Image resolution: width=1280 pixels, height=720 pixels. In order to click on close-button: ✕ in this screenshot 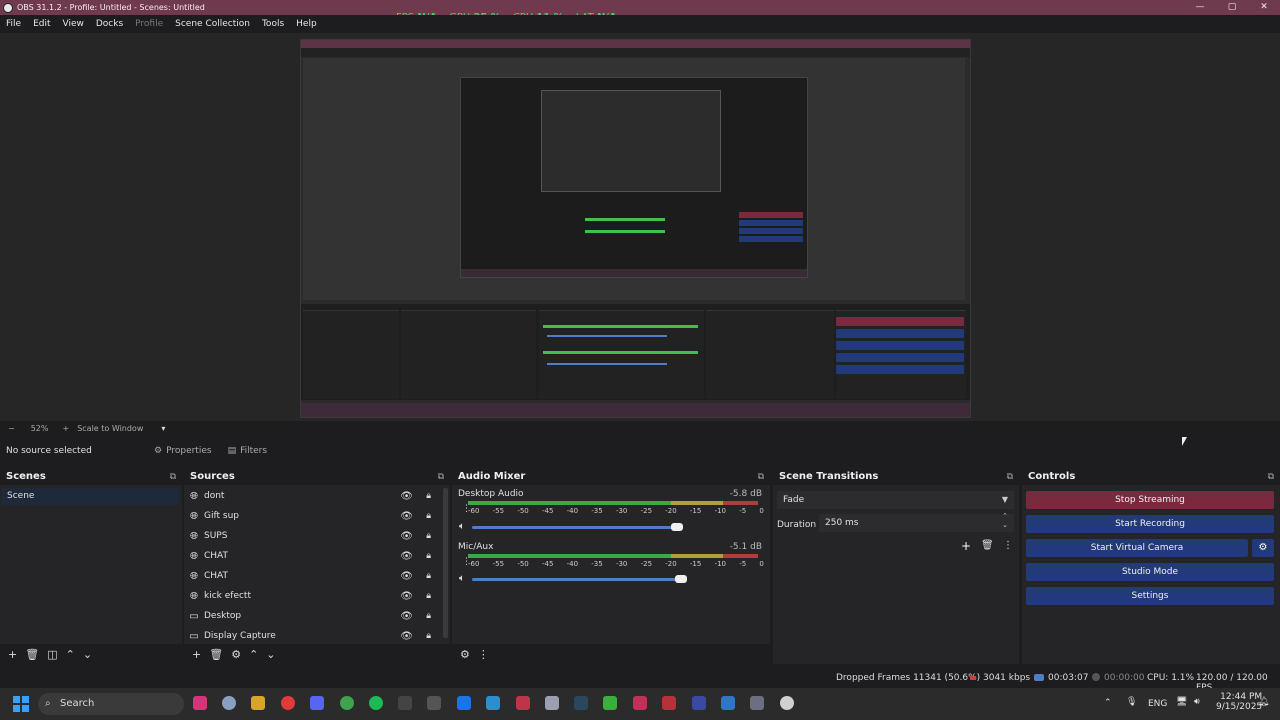, I will do `click(1264, 7)`.